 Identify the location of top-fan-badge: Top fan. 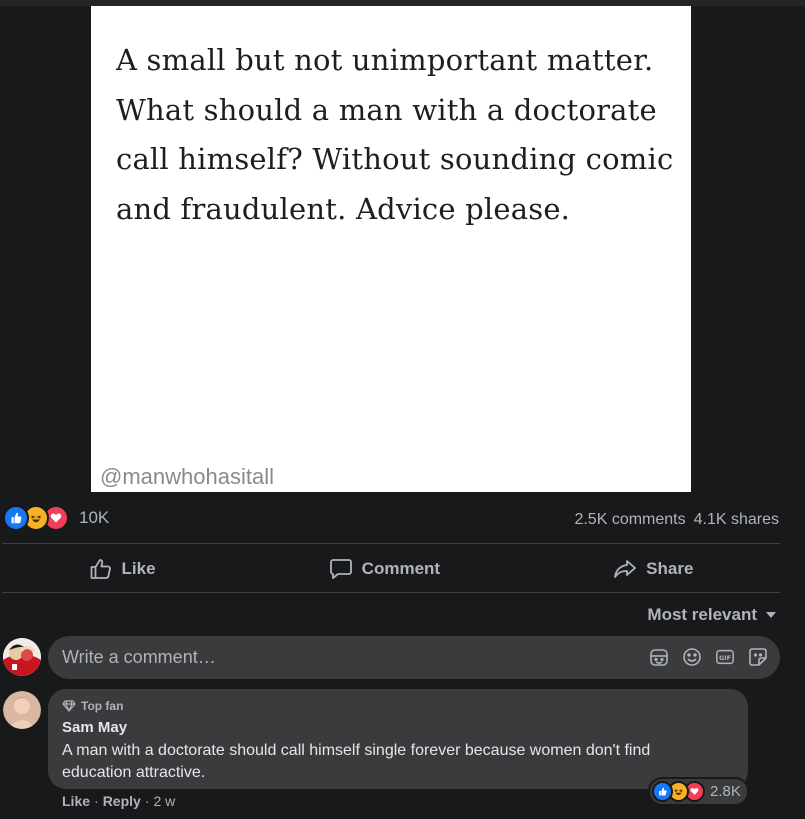
(92, 706).